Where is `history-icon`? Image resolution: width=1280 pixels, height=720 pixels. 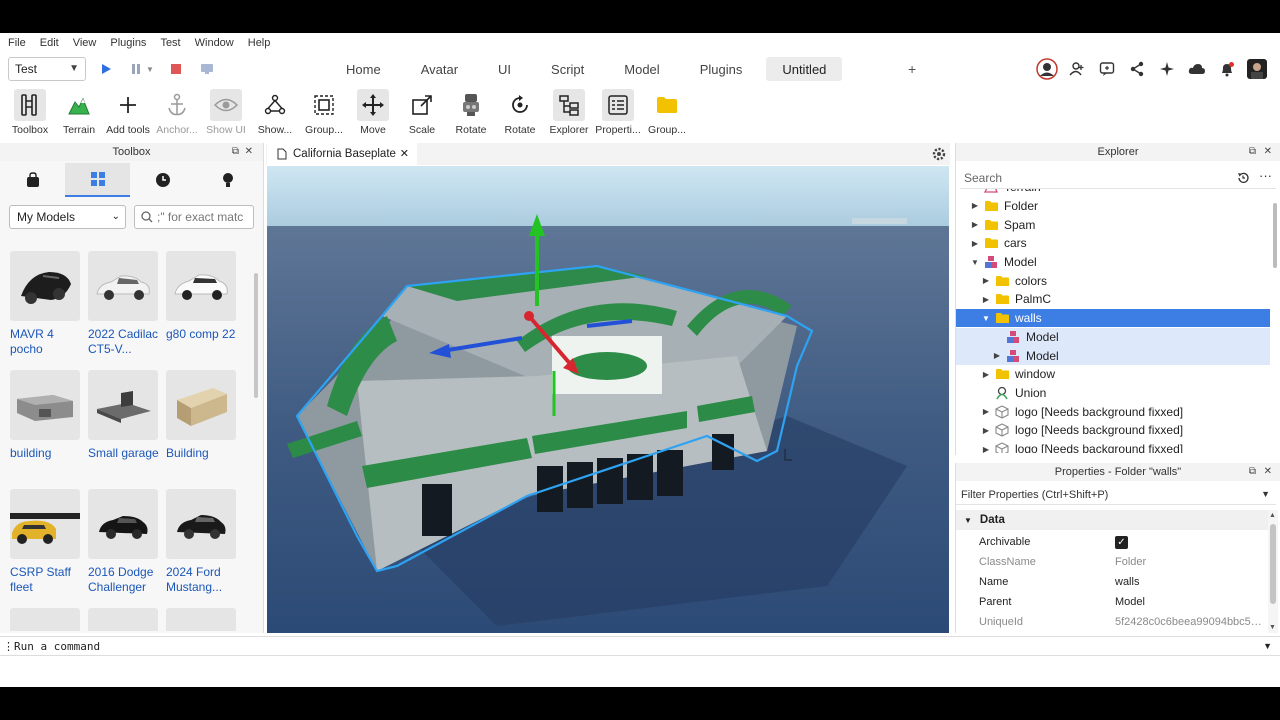 history-icon is located at coordinates (1243, 178).